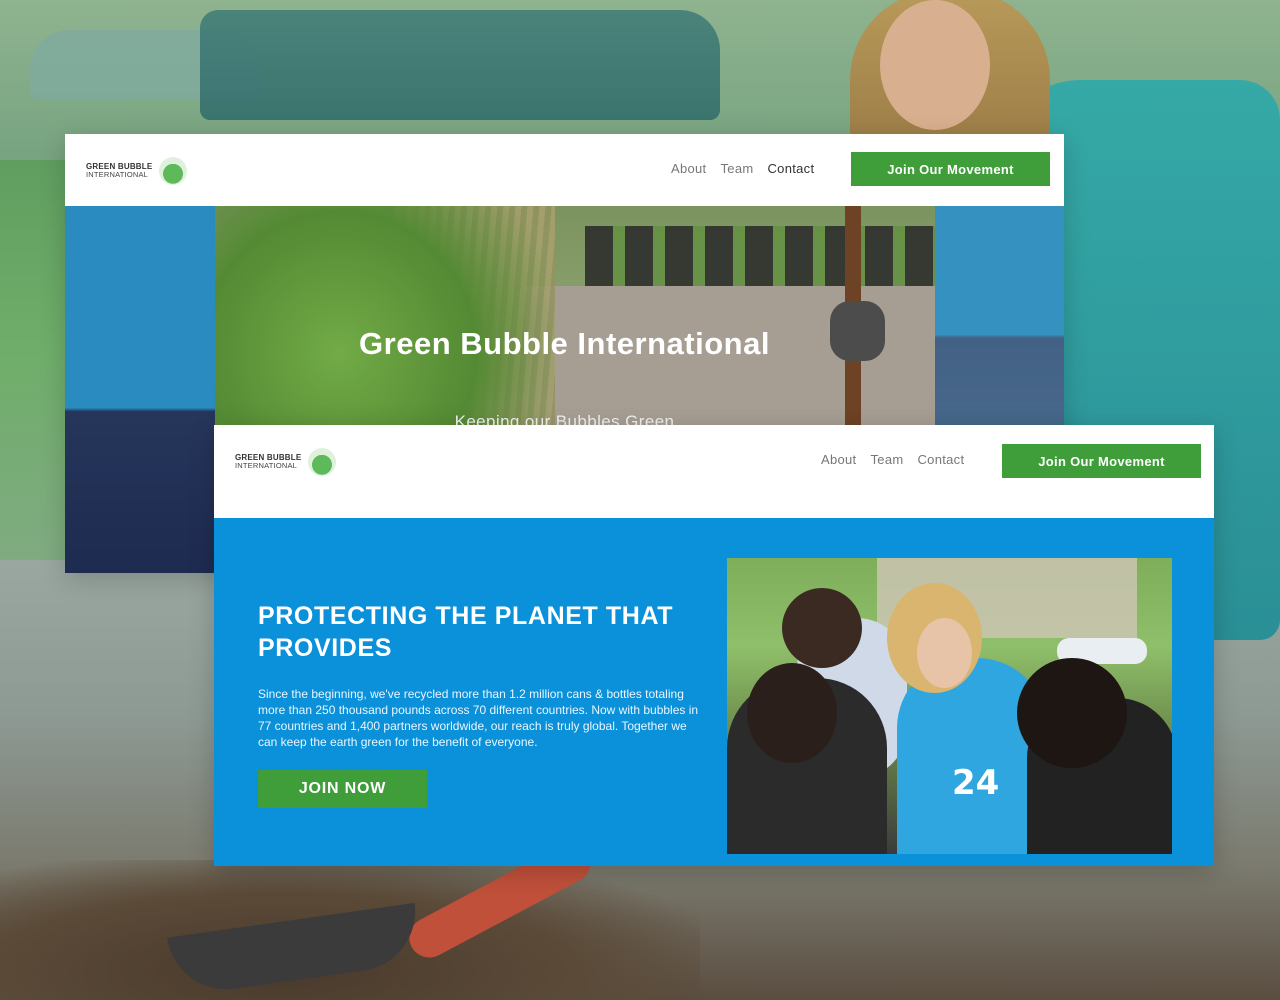 This screenshot has width=1280, height=1000. I want to click on bg-woman-face, so click(935, 65).